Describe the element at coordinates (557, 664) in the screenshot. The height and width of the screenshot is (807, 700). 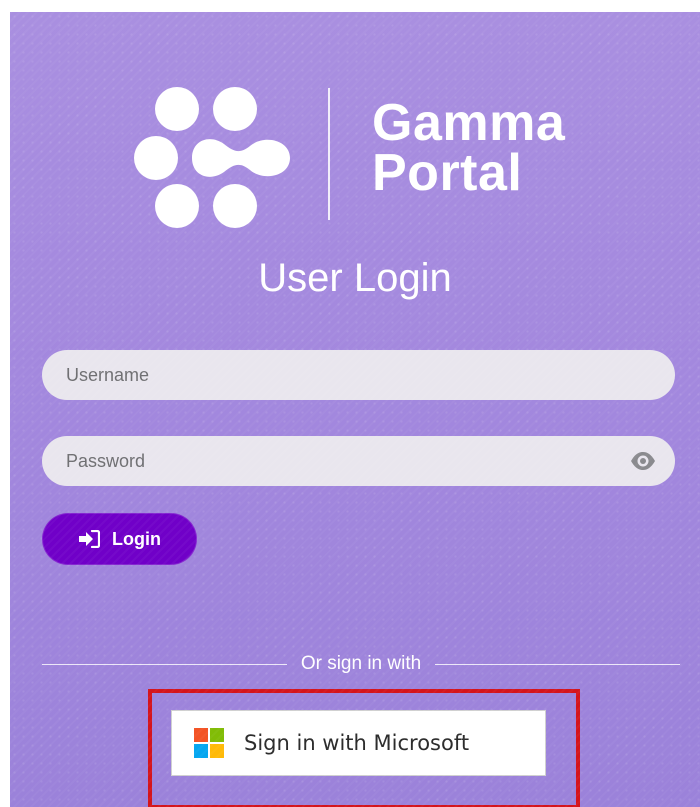
I see `divider-line-right` at that location.